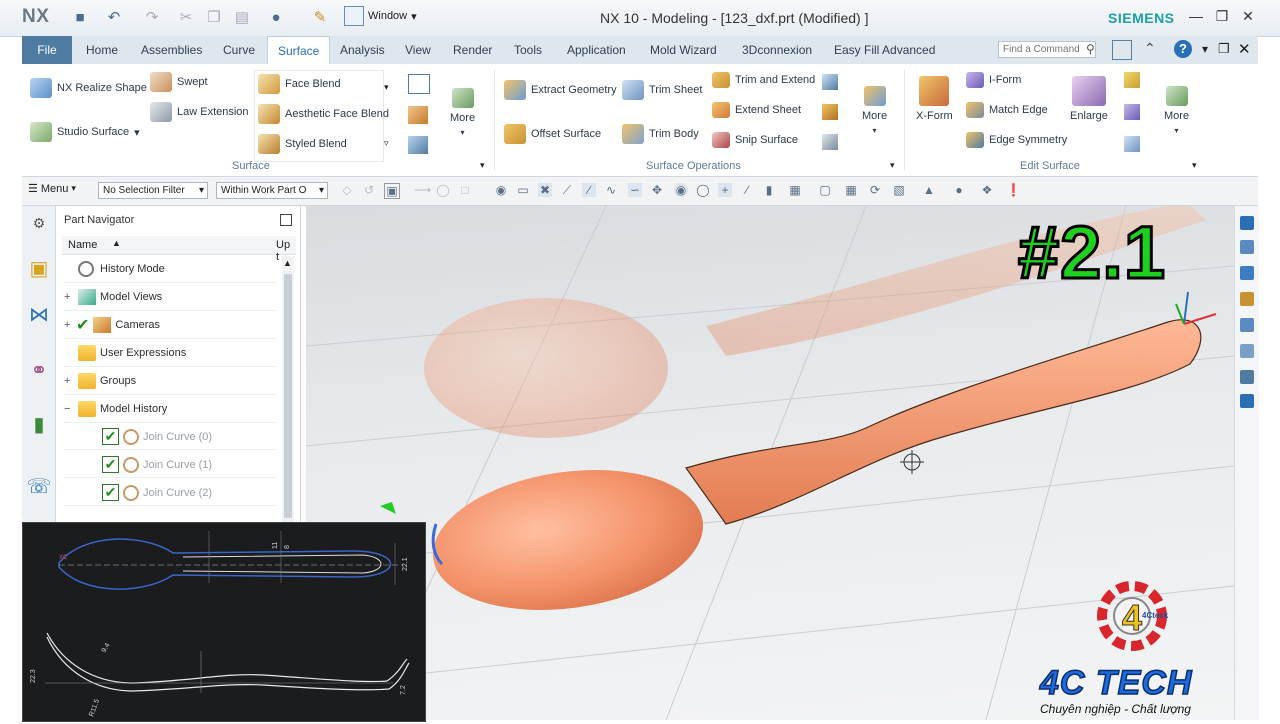  What do you see at coordinates (528, 50) in the screenshot?
I see `tab-tools: Tools` at bounding box center [528, 50].